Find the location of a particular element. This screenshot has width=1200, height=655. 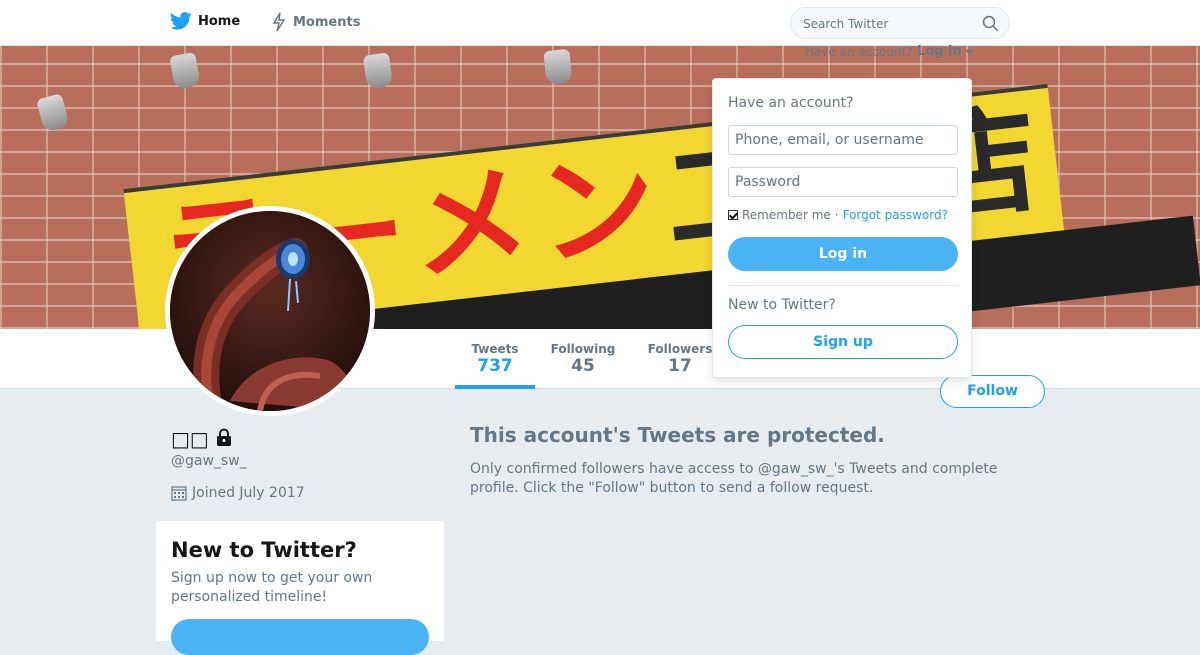

profile-name: □□ is located at coordinates (202, 439).